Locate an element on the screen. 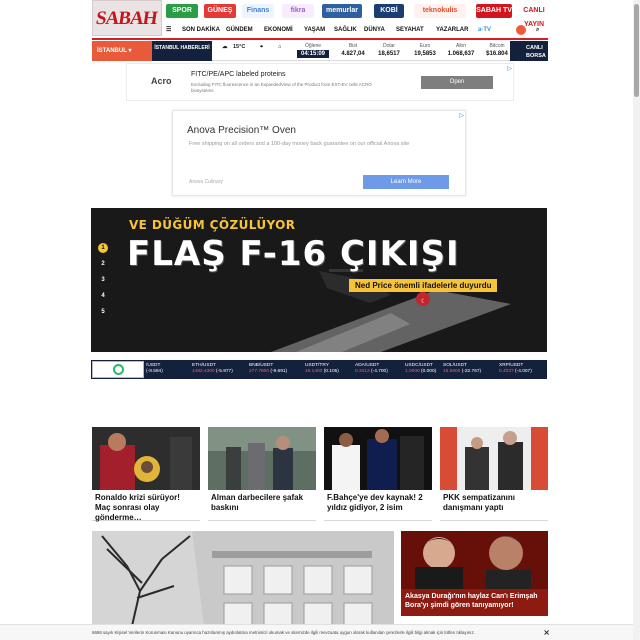 Image resolution: width=640 pixels, height=640 pixels. crypto-change: (-4.700) is located at coordinates (379, 371).